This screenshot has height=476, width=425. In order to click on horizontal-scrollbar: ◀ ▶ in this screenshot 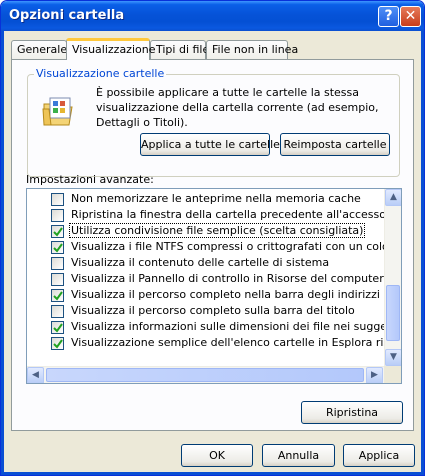, I will do `click(214, 374)`.